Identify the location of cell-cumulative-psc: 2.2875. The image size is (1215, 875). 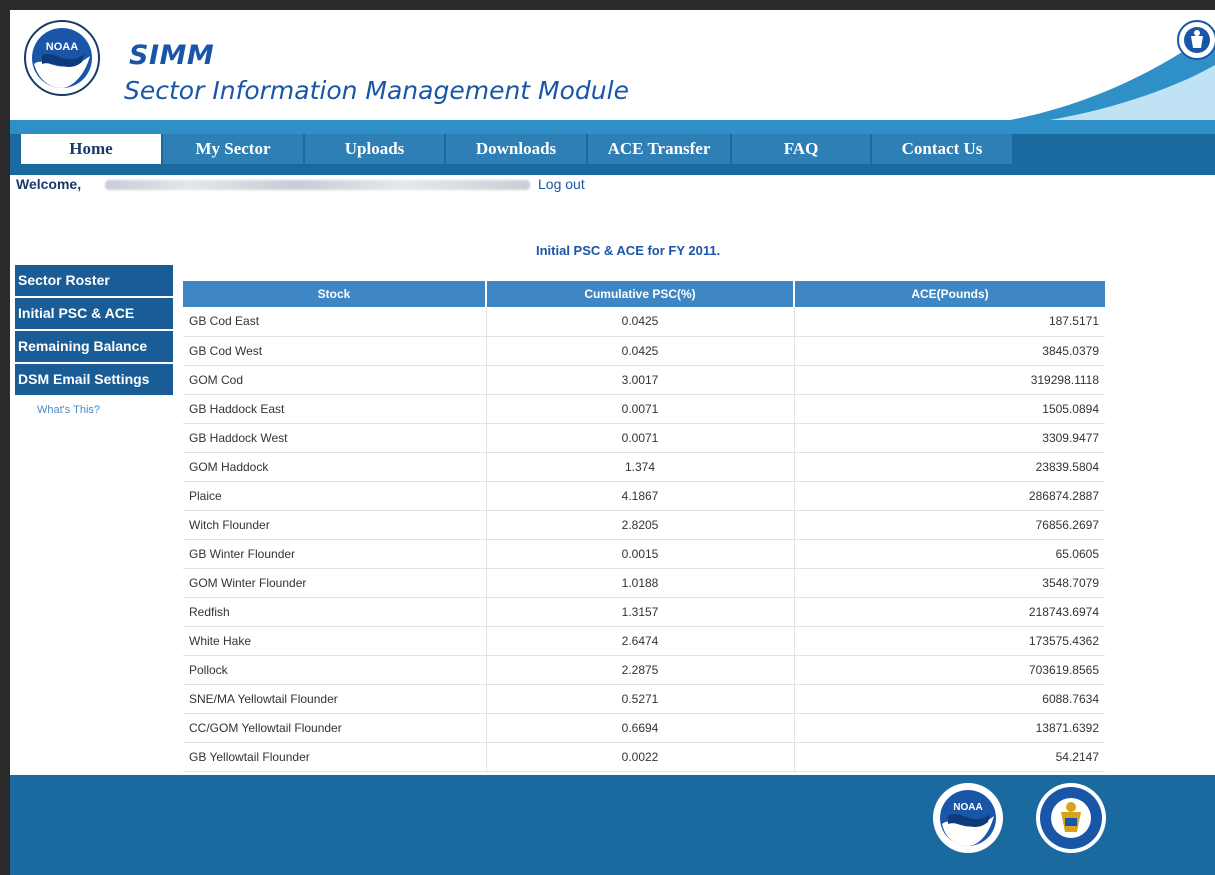
(640, 670).